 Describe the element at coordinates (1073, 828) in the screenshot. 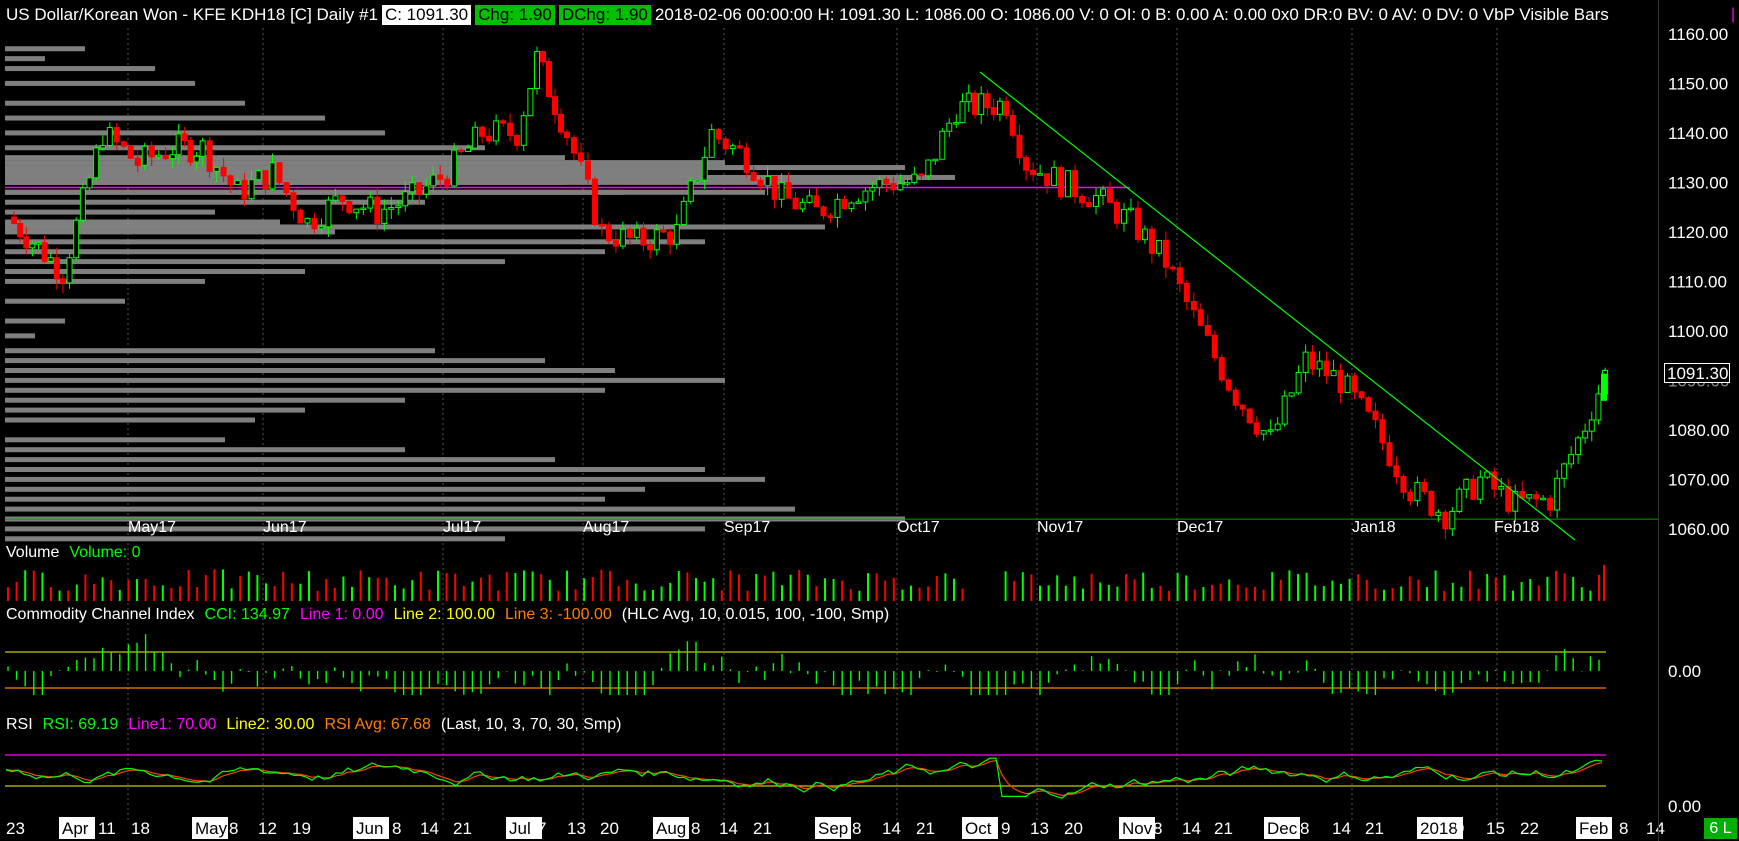

I see `date-tick-27: 20` at that location.